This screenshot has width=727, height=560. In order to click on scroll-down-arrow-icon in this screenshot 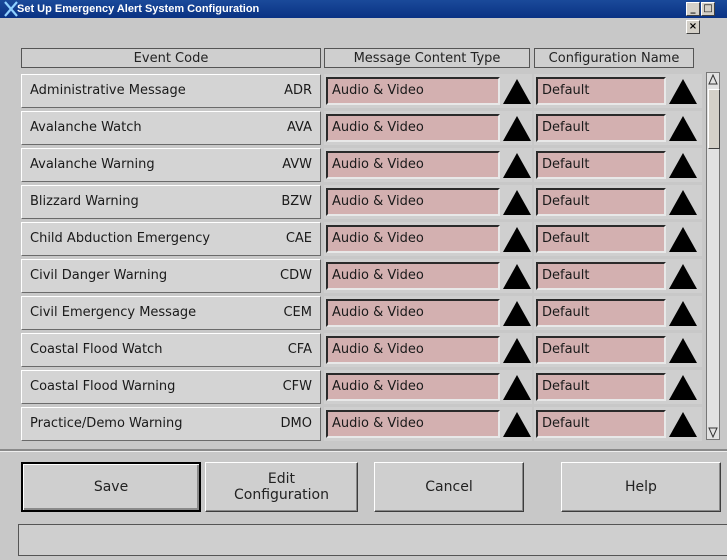, I will do `click(713, 432)`.